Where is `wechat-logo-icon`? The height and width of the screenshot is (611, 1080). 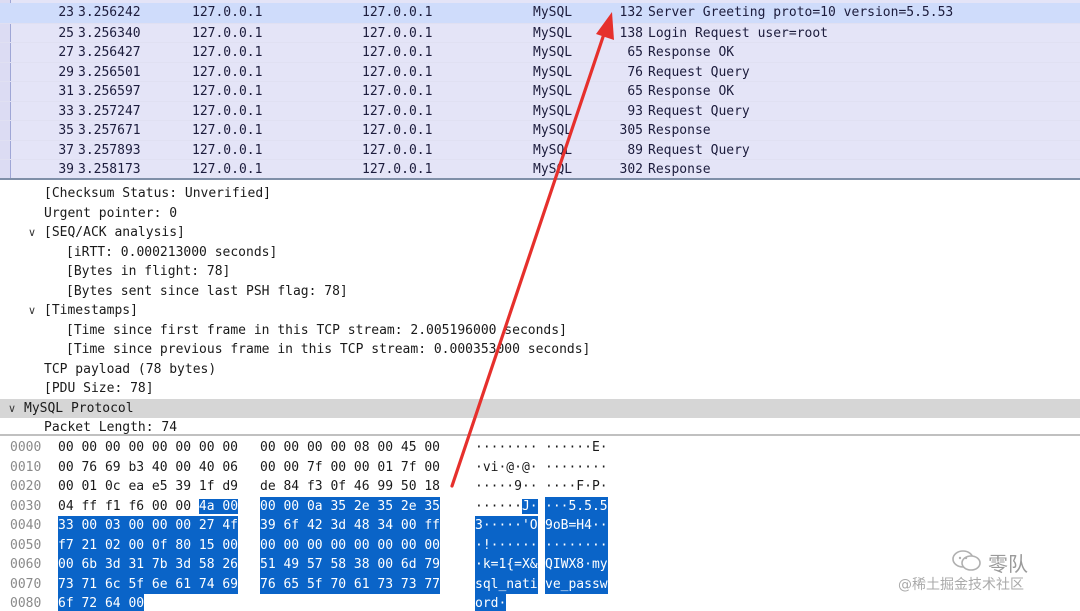 wechat-logo-icon is located at coordinates (966, 560).